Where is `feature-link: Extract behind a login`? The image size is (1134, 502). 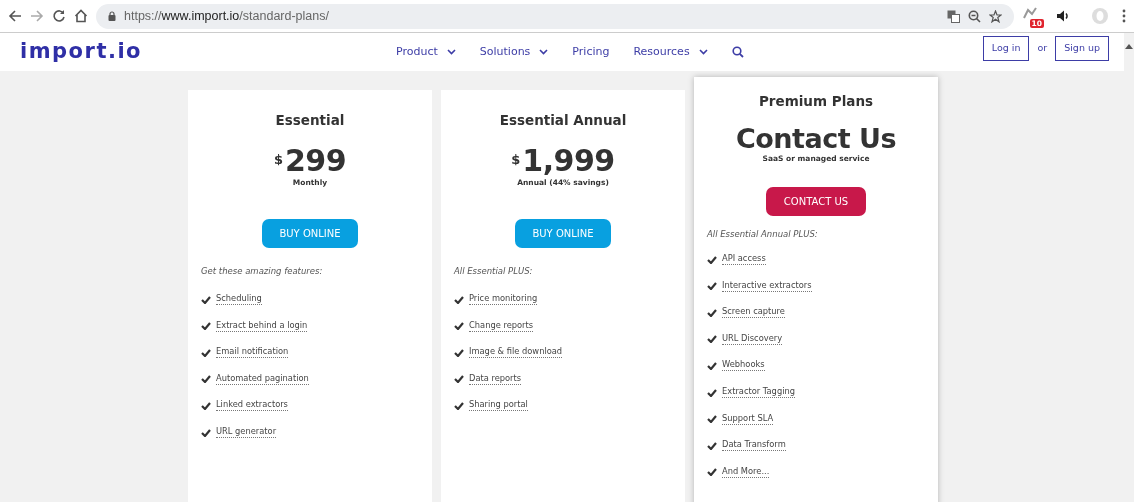 feature-link: Extract behind a login is located at coordinates (262, 326).